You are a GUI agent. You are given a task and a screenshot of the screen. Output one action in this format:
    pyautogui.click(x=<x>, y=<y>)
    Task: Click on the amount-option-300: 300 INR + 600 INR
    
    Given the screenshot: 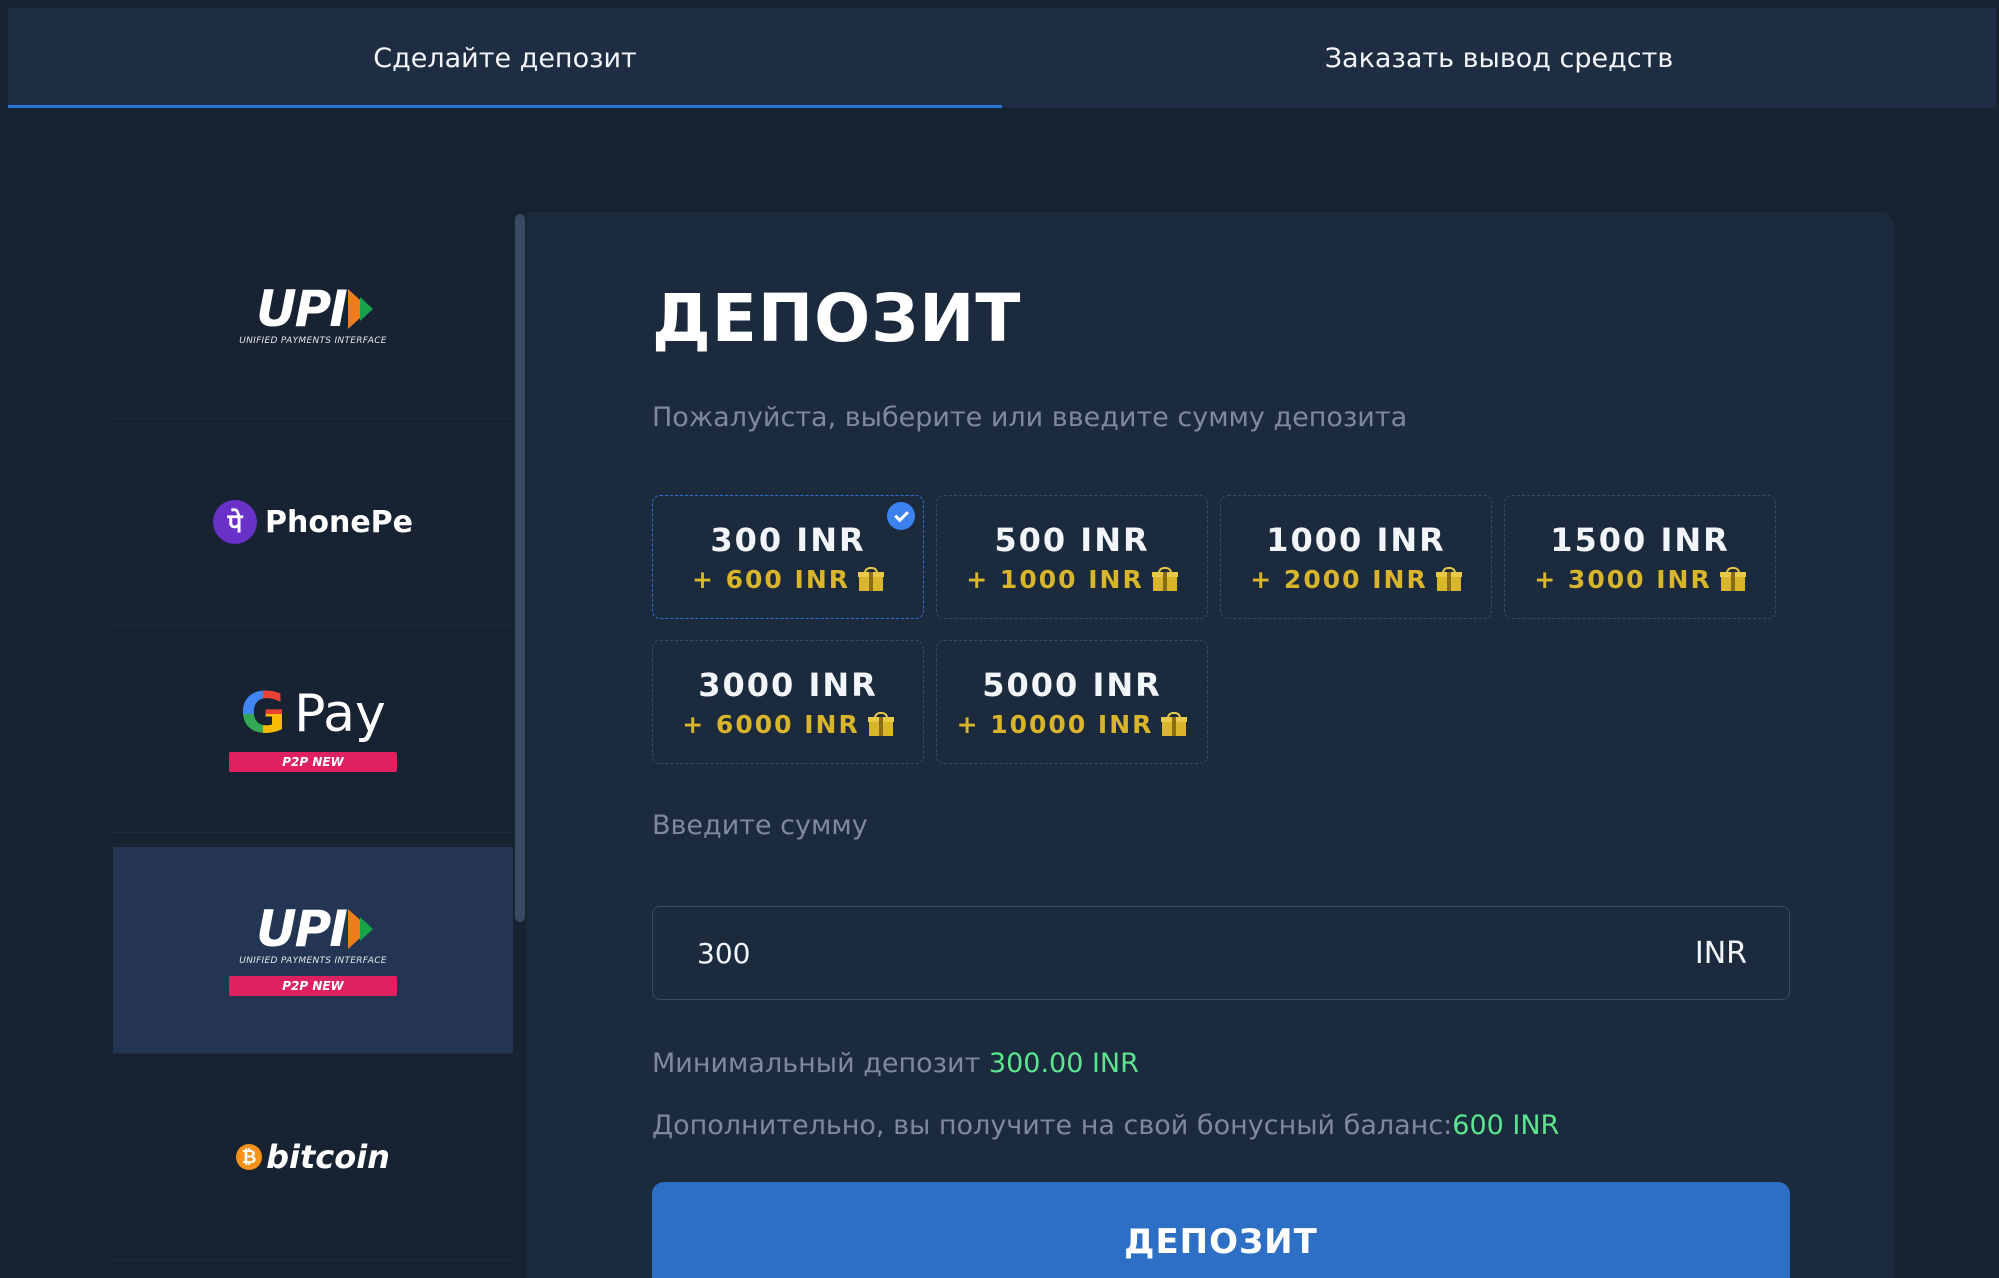 What is the action you would take?
    pyautogui.click(x=788, y=557)
    